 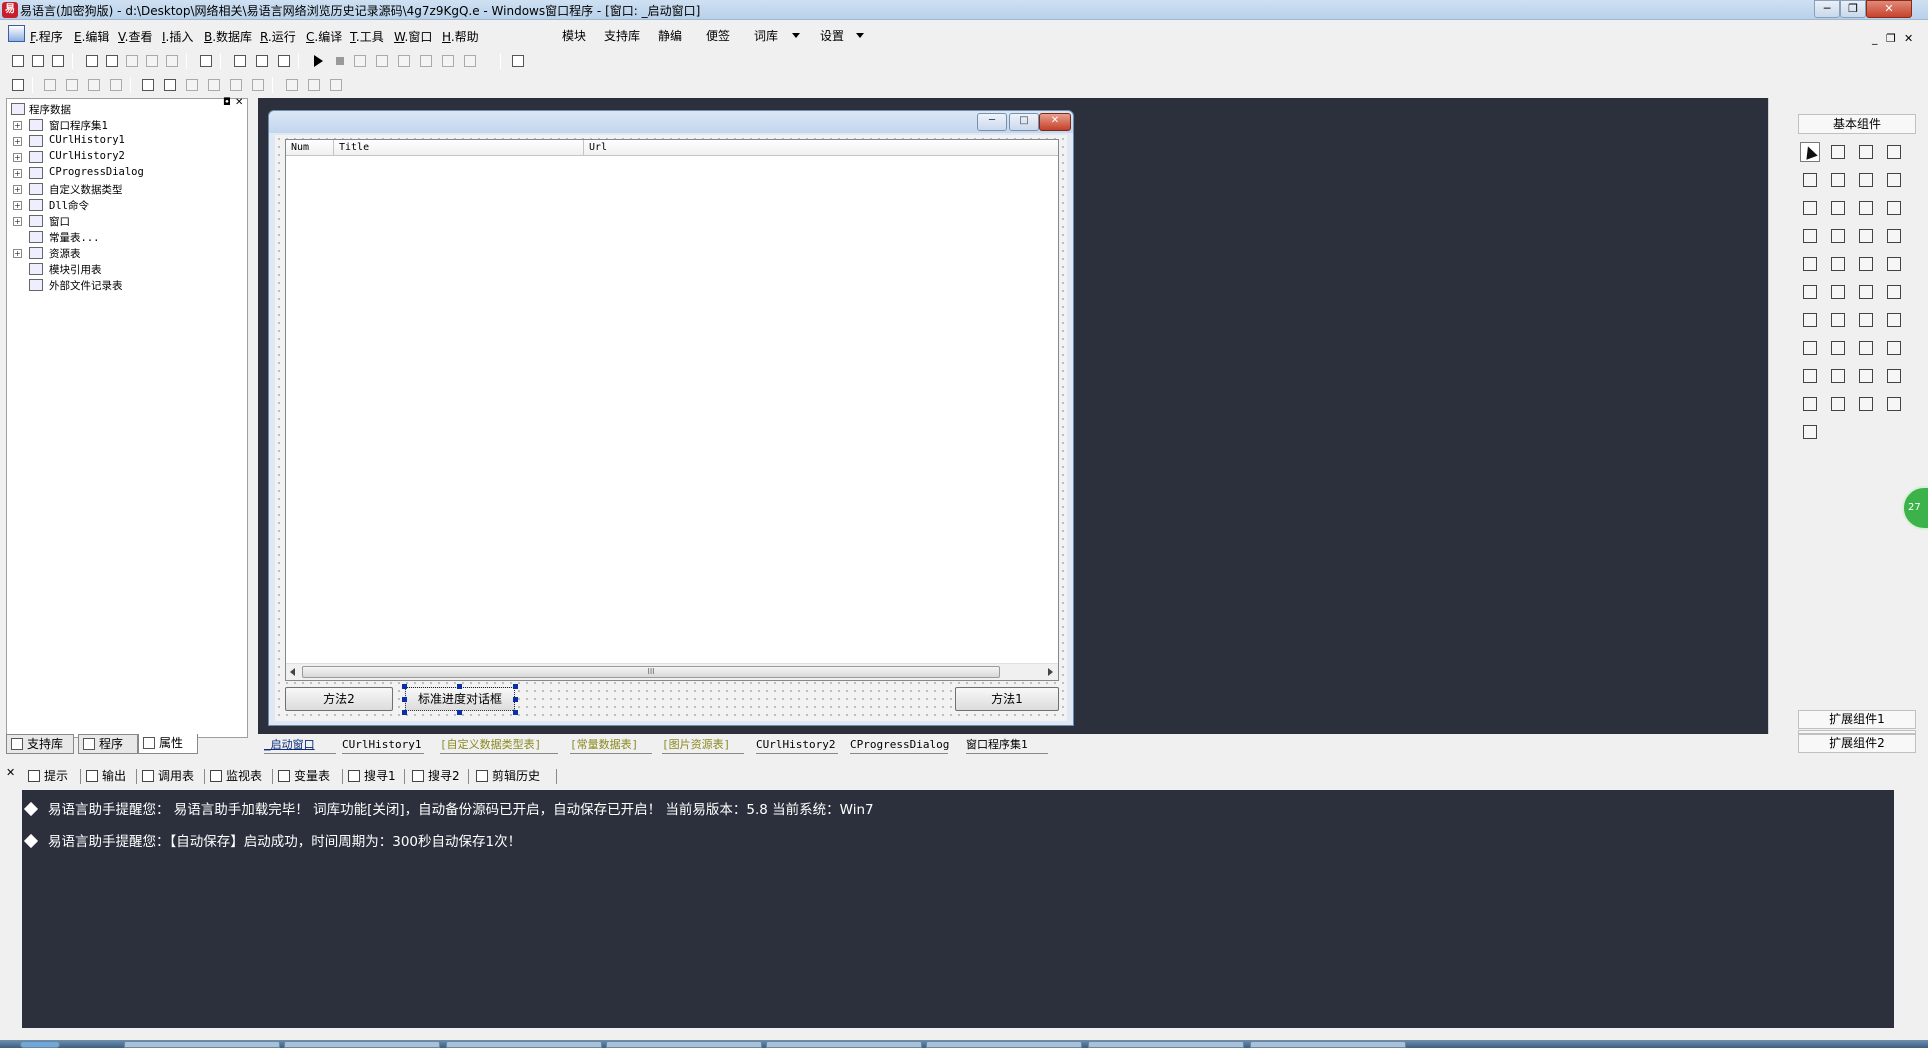 I want to click on align-bottom-icon, so click(x=116, y=85).